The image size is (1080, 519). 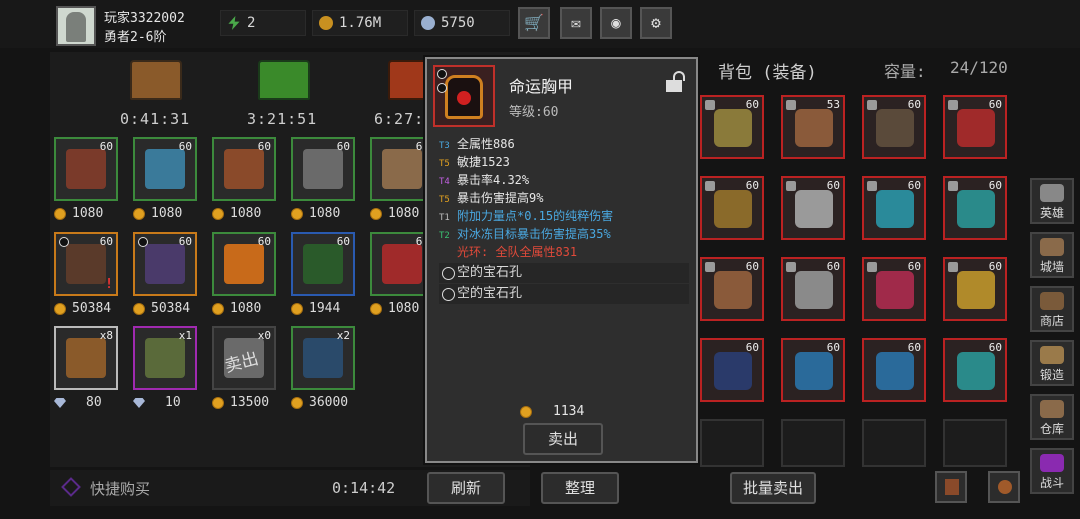 What do you see at coordinates (656, 23) in the screenshot?
I see `settings-button: ⚙` at bounding box center [656, 23].